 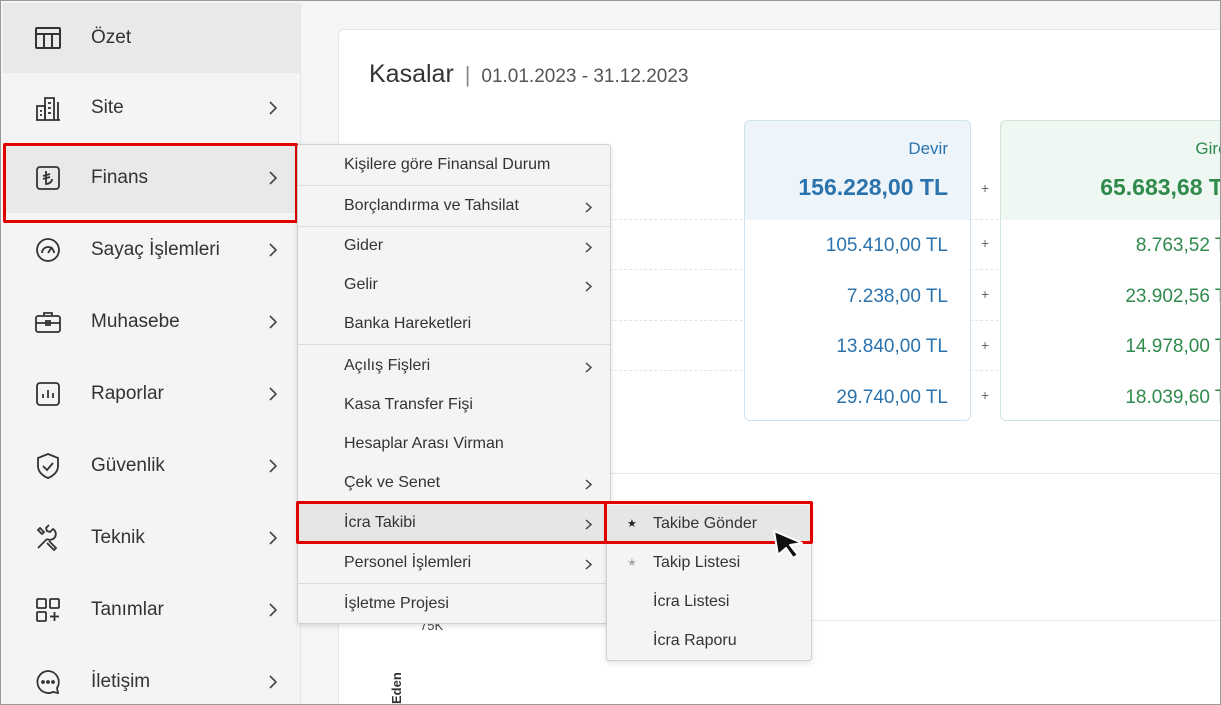 I want to click on menu-item-label: Çek ve Senet, so click(x=392, y=482).